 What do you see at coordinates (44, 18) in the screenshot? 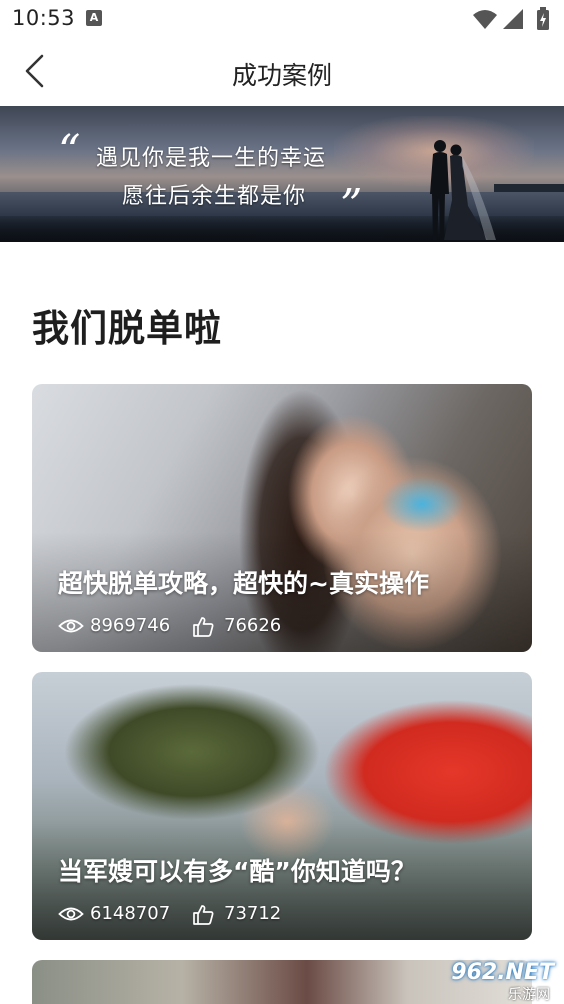
I see `status-time: 10:53` at bounding box center [44, 18].